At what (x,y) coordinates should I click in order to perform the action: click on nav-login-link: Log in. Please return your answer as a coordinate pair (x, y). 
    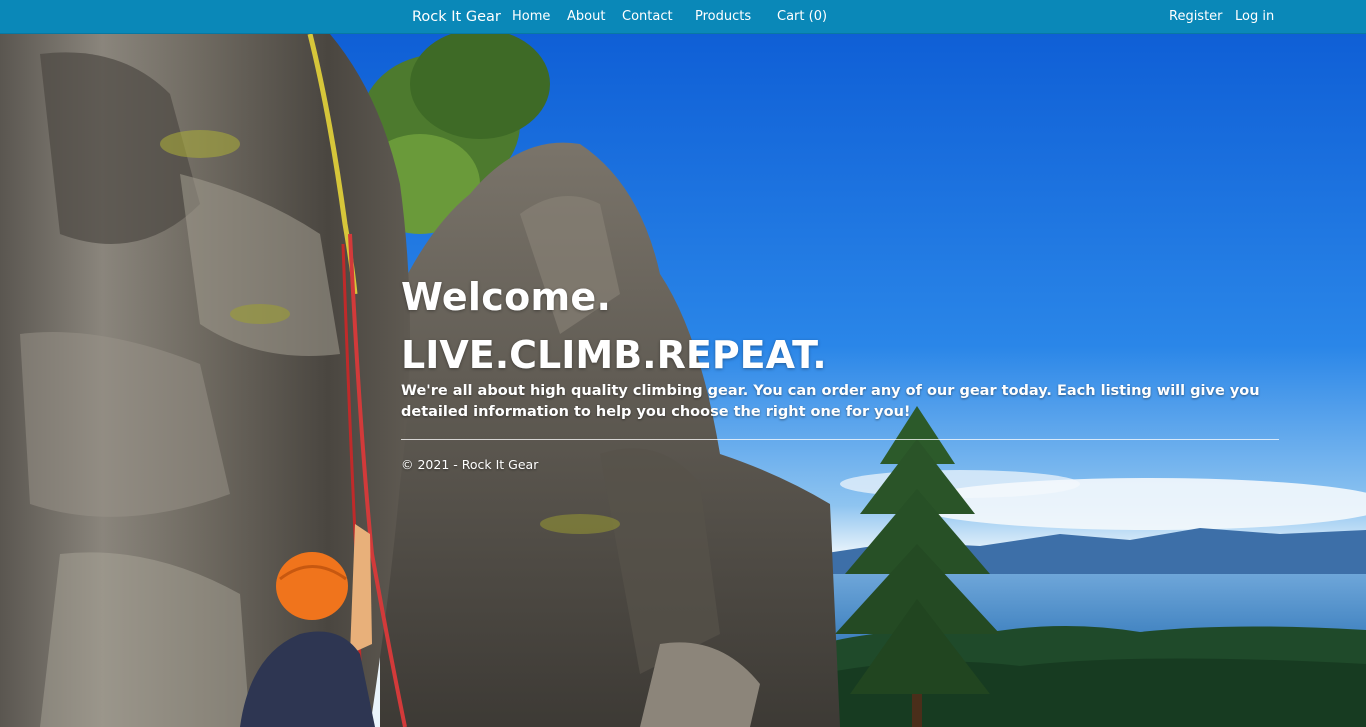
    Looking at the image, I should click on (1254, 17).